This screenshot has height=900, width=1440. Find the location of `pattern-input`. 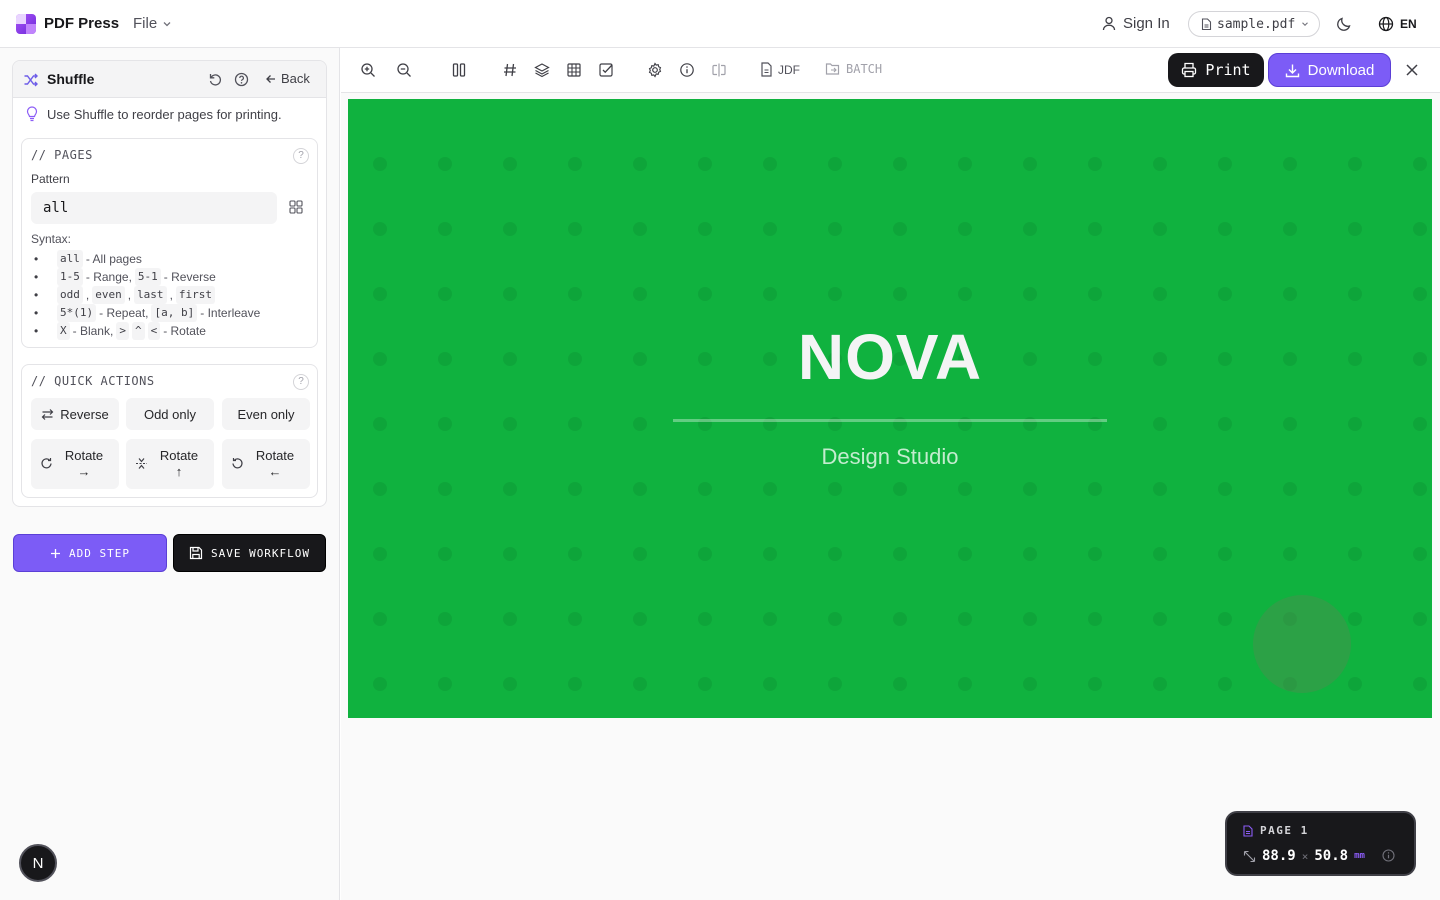

pattern-input is located at coordinates (154, 208).